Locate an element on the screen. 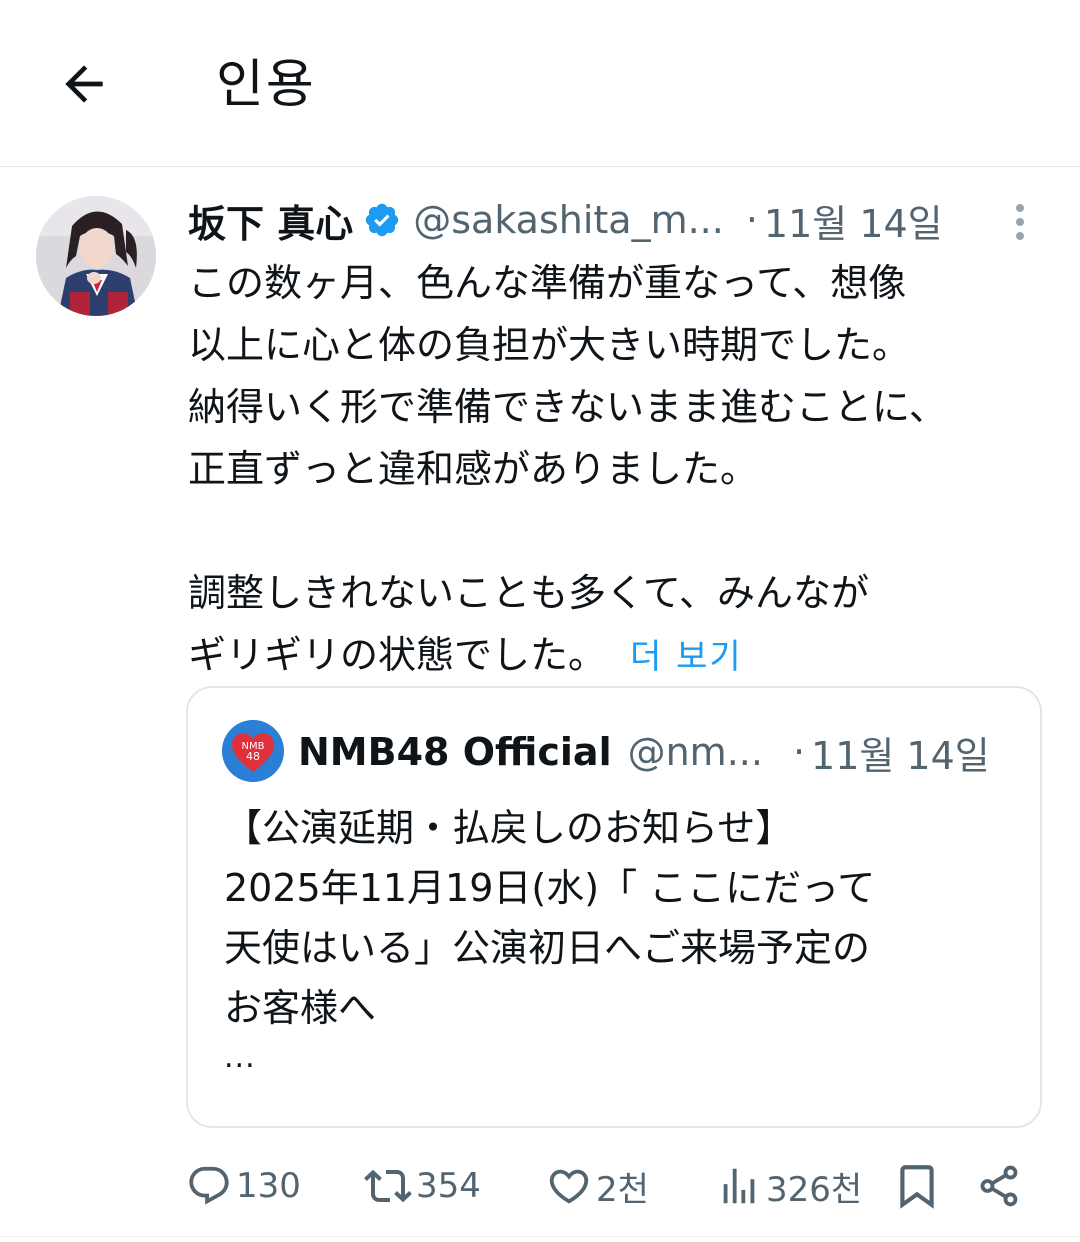 Image resolution: width=1080 pixels, height=1242 pixels. nmb48-logo-icon: NMB 48 is located at coordinates (253, 751).